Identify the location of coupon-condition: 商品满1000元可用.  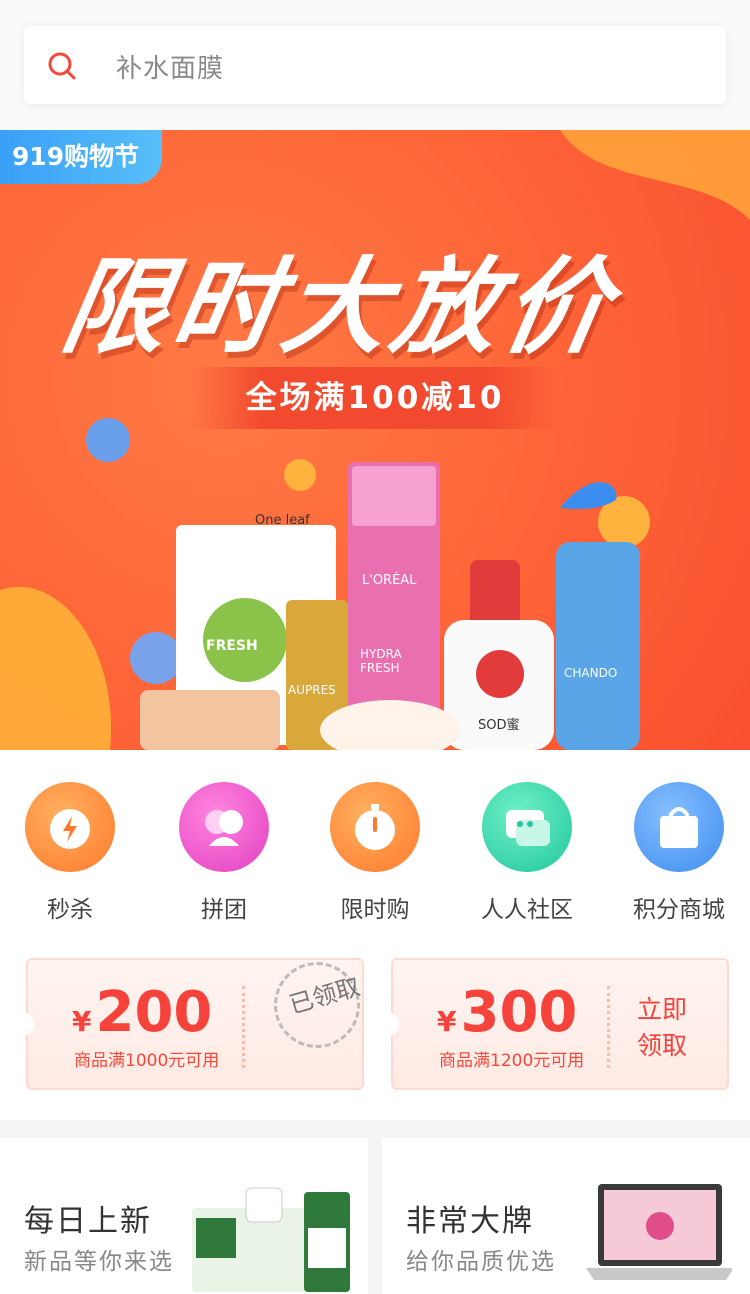
(147, 1061).